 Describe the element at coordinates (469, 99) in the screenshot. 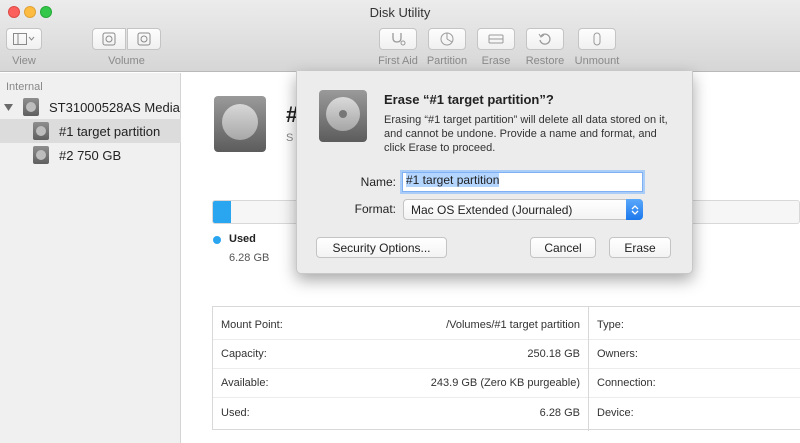

I see `sheet-title: Erase “#1 target partition”?` at that location.